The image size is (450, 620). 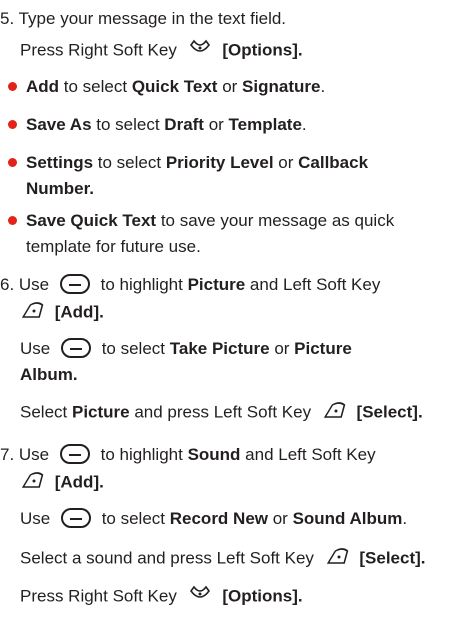 What do you see at coordinates (405, 518) in the screenshot?
I see `step-text: .` at bounding box center [405, 518].